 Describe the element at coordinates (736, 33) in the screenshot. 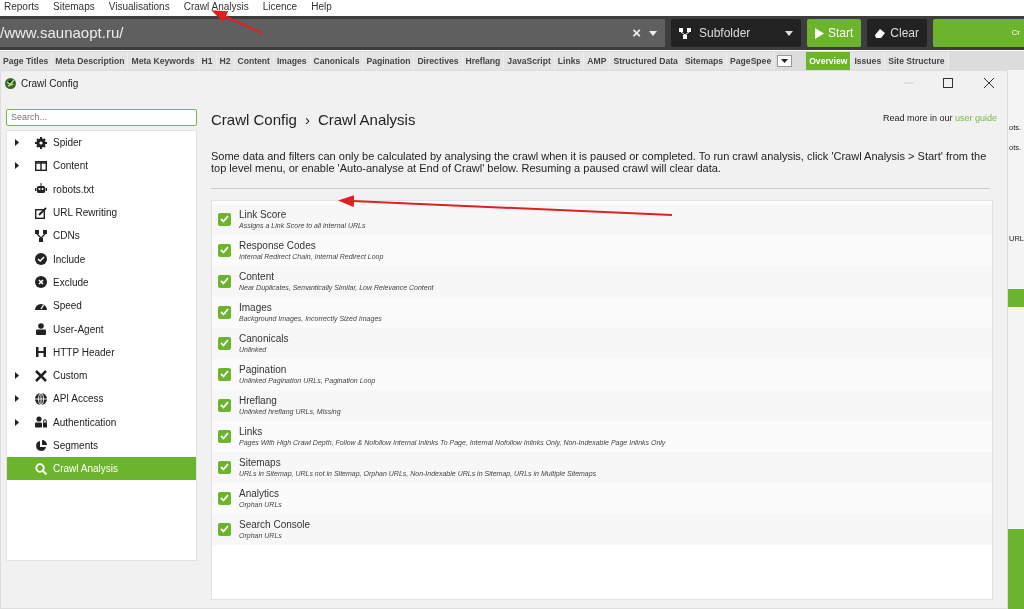

I see `mode-dropdown: Subfolder` at that location.